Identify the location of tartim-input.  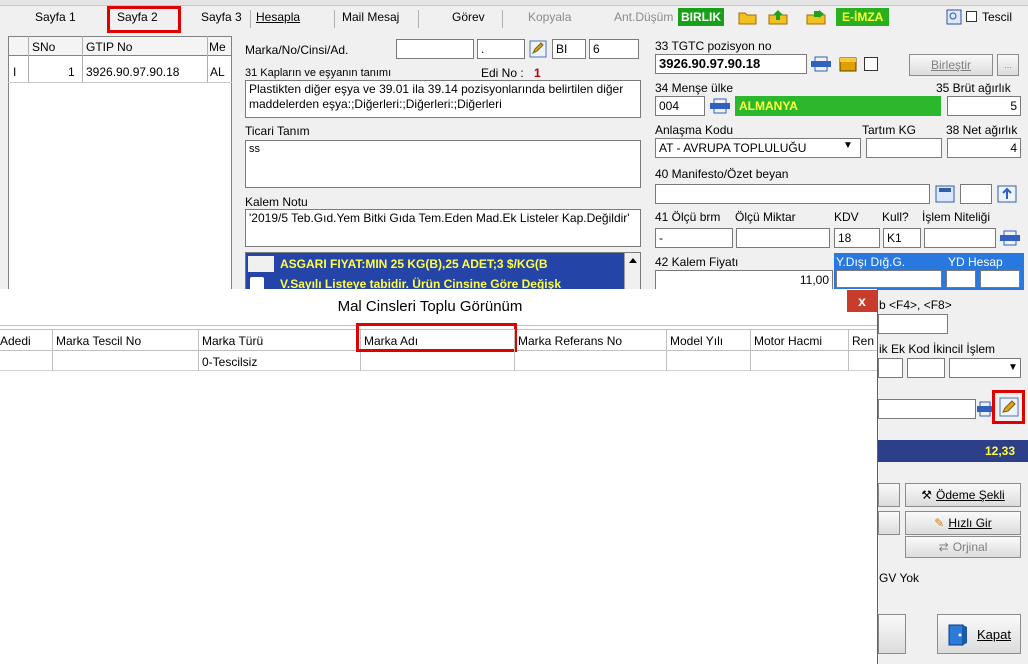
(904, 148).